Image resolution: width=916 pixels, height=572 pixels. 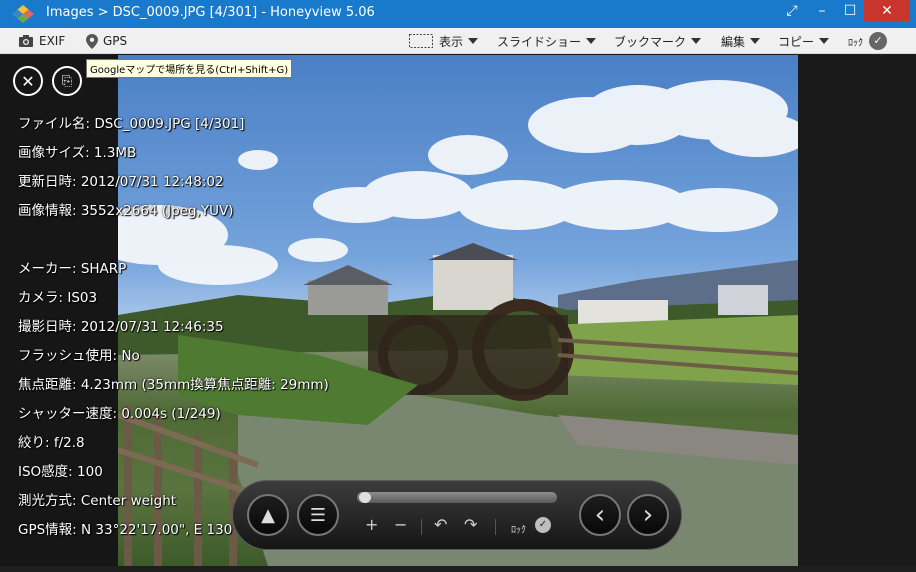 What do you see at coordinates (796, 41) in the screenshot?
I see `copy-label: コピー` at bounding box center [796, 41].